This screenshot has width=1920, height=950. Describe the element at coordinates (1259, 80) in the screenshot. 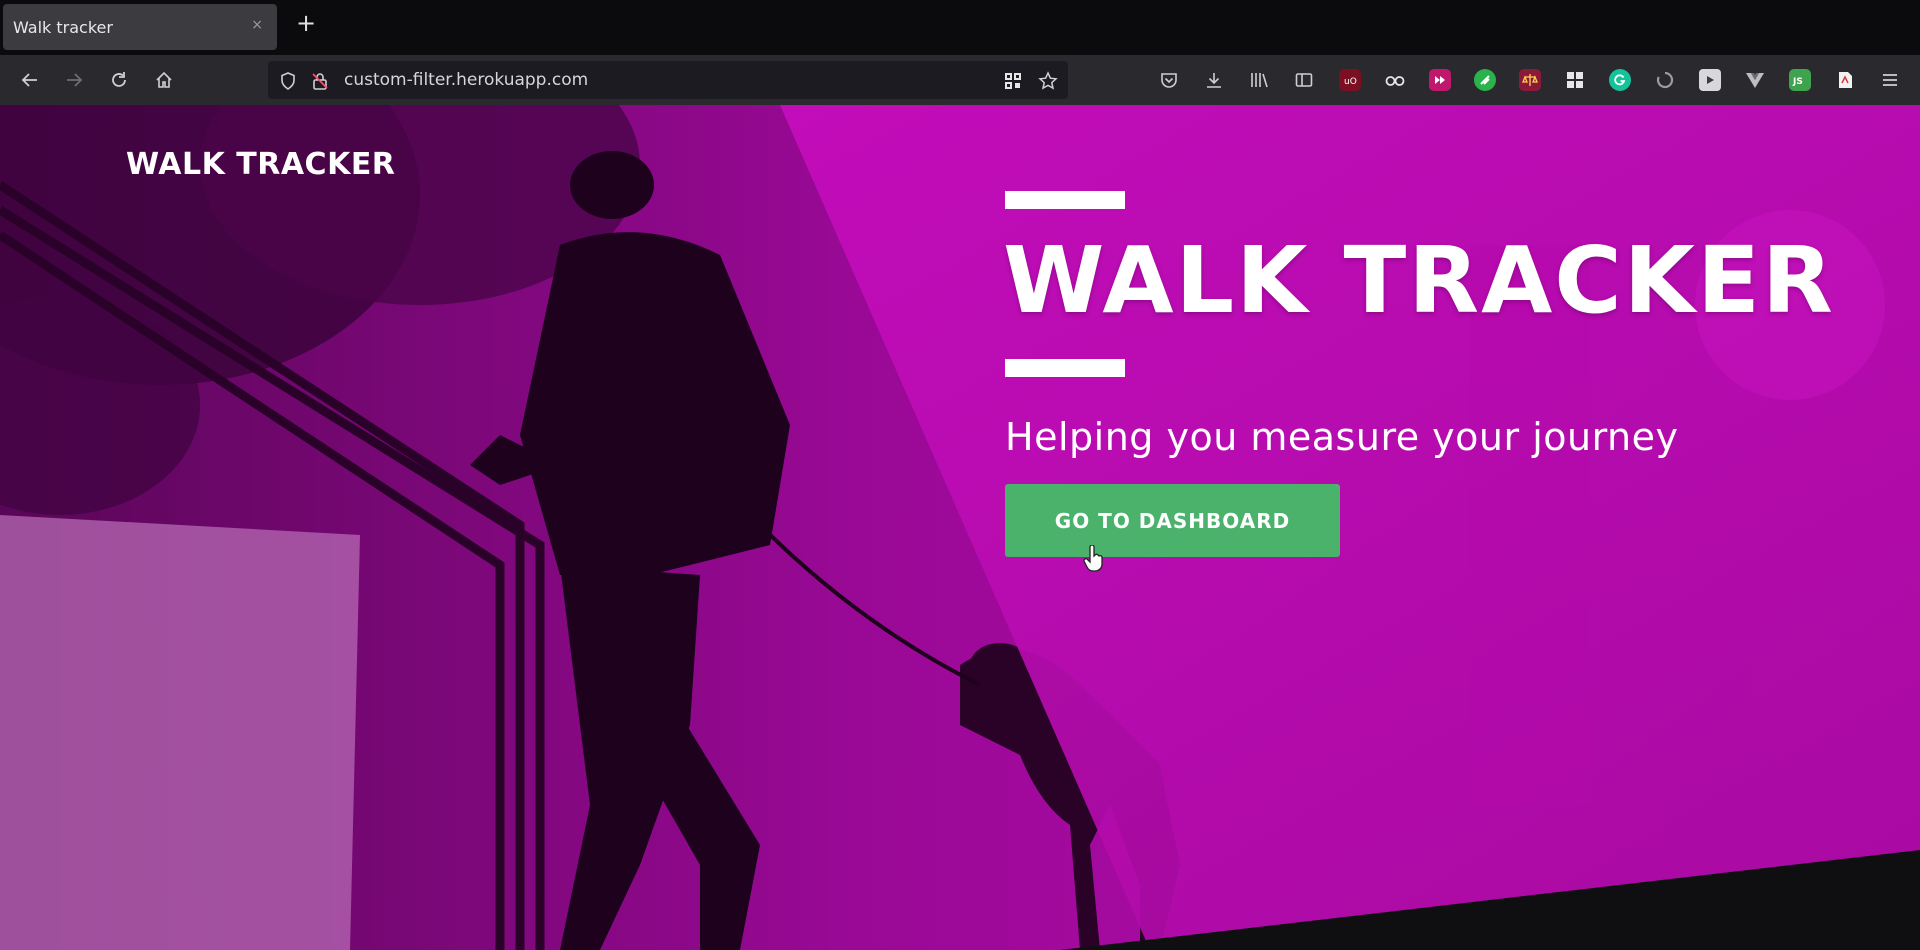

I see `library-icon` at that location.